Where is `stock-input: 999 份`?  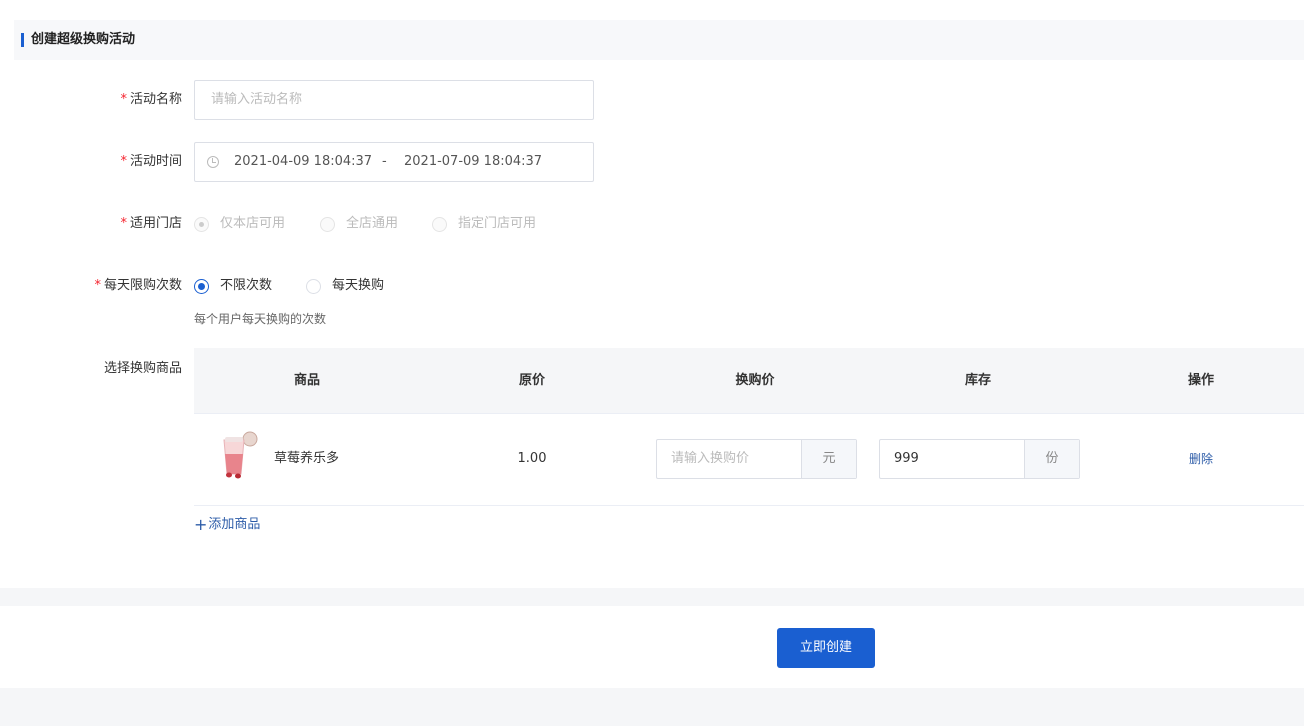
stock-input: 999 份 is located at coordinates (979, 459).